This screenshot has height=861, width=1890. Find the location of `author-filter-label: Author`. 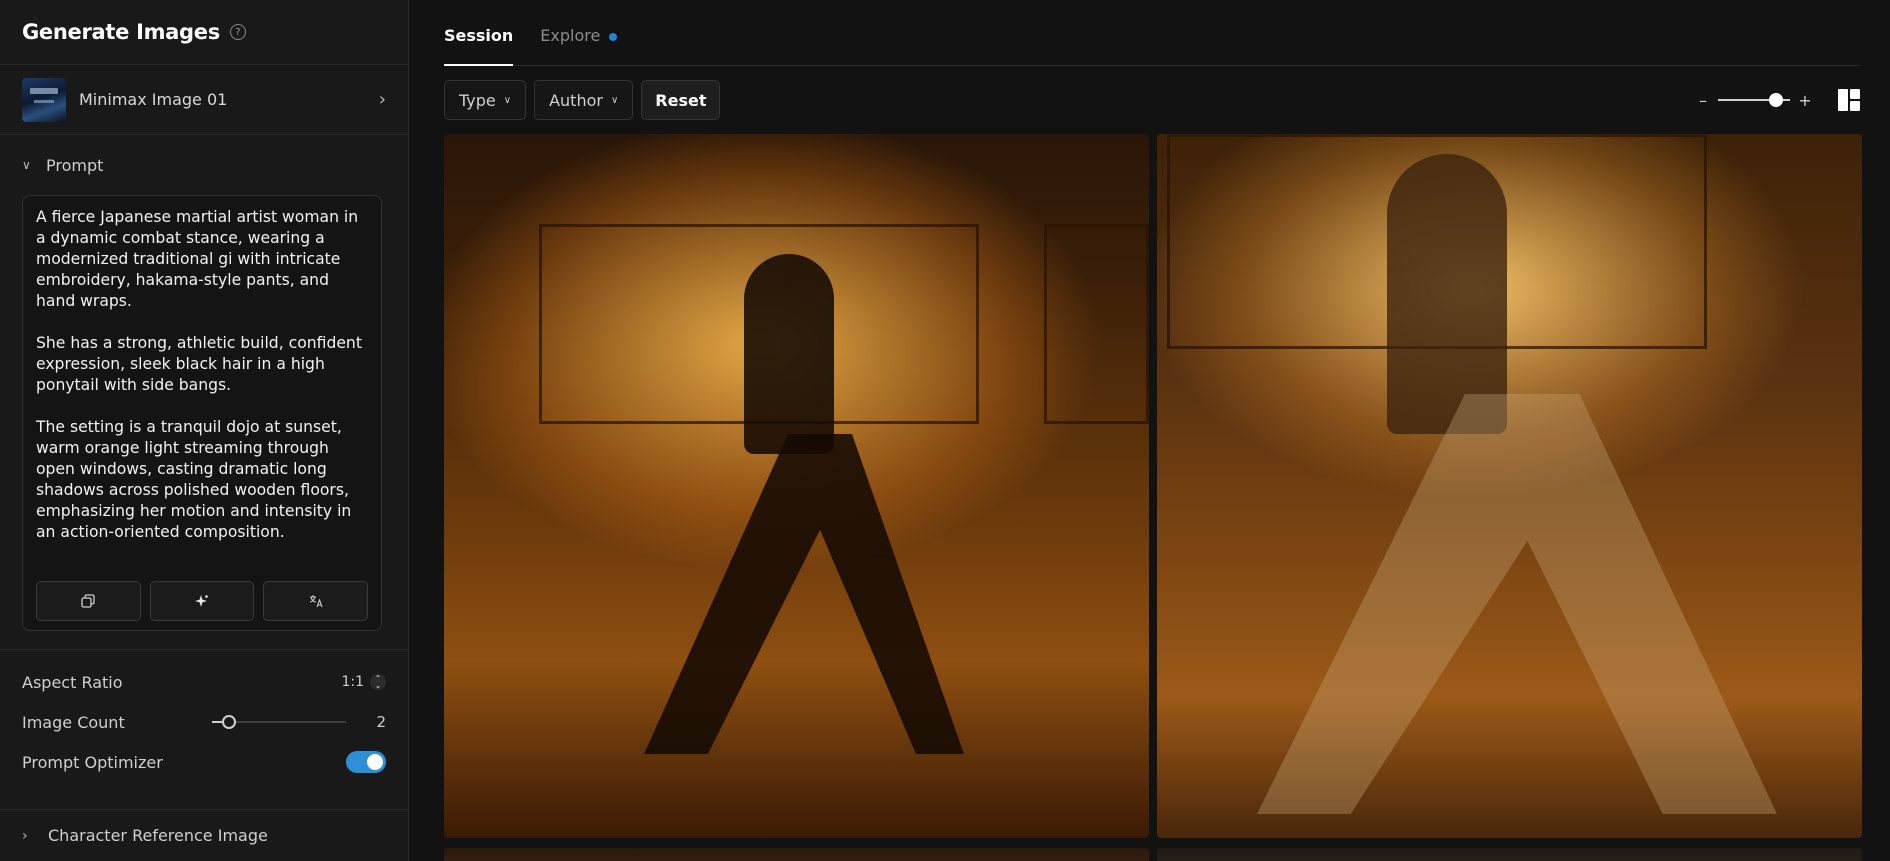

author-filter-label: Author is located at coordinates (576, 100).